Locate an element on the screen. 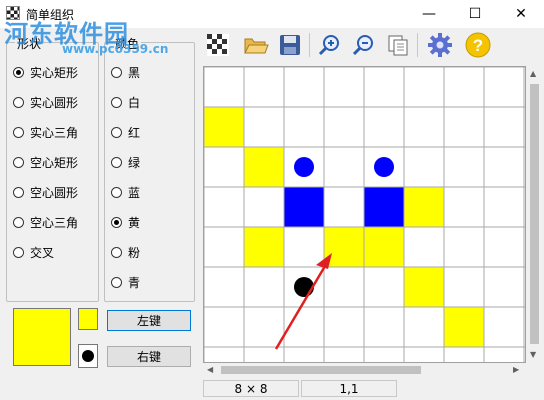  shape-group-label: 形状 is located at coordinates (29, 43).